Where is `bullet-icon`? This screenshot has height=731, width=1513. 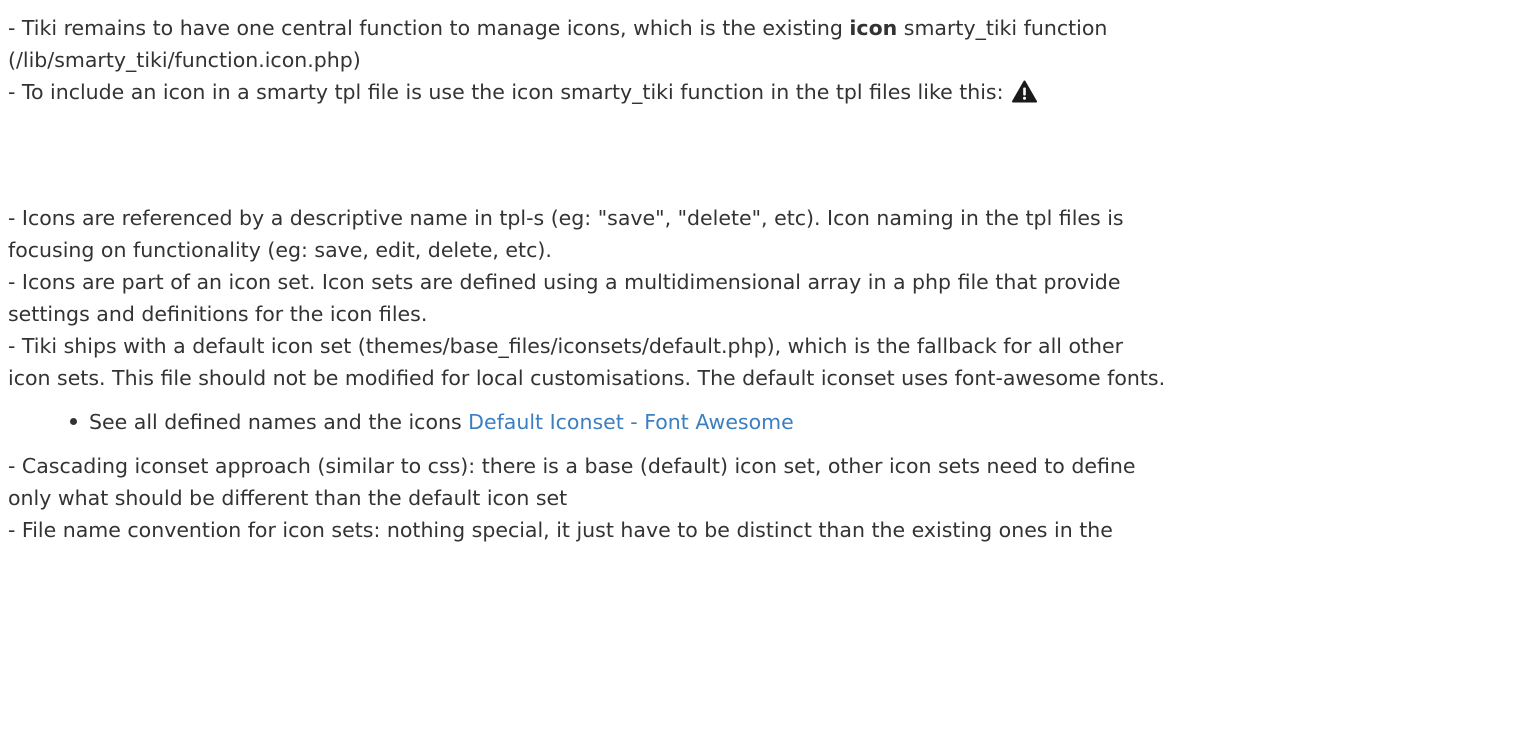
bullet-icon is located at coordinates (73, 421).